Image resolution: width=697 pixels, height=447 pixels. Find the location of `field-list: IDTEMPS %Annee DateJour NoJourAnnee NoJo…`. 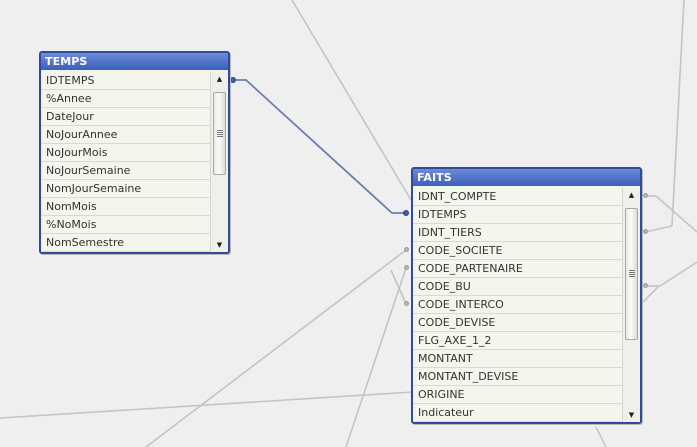

field-list: IDTEMPS %Annee DateJour NoJourAnnee NoJo… is located at coordinates (125, 162).